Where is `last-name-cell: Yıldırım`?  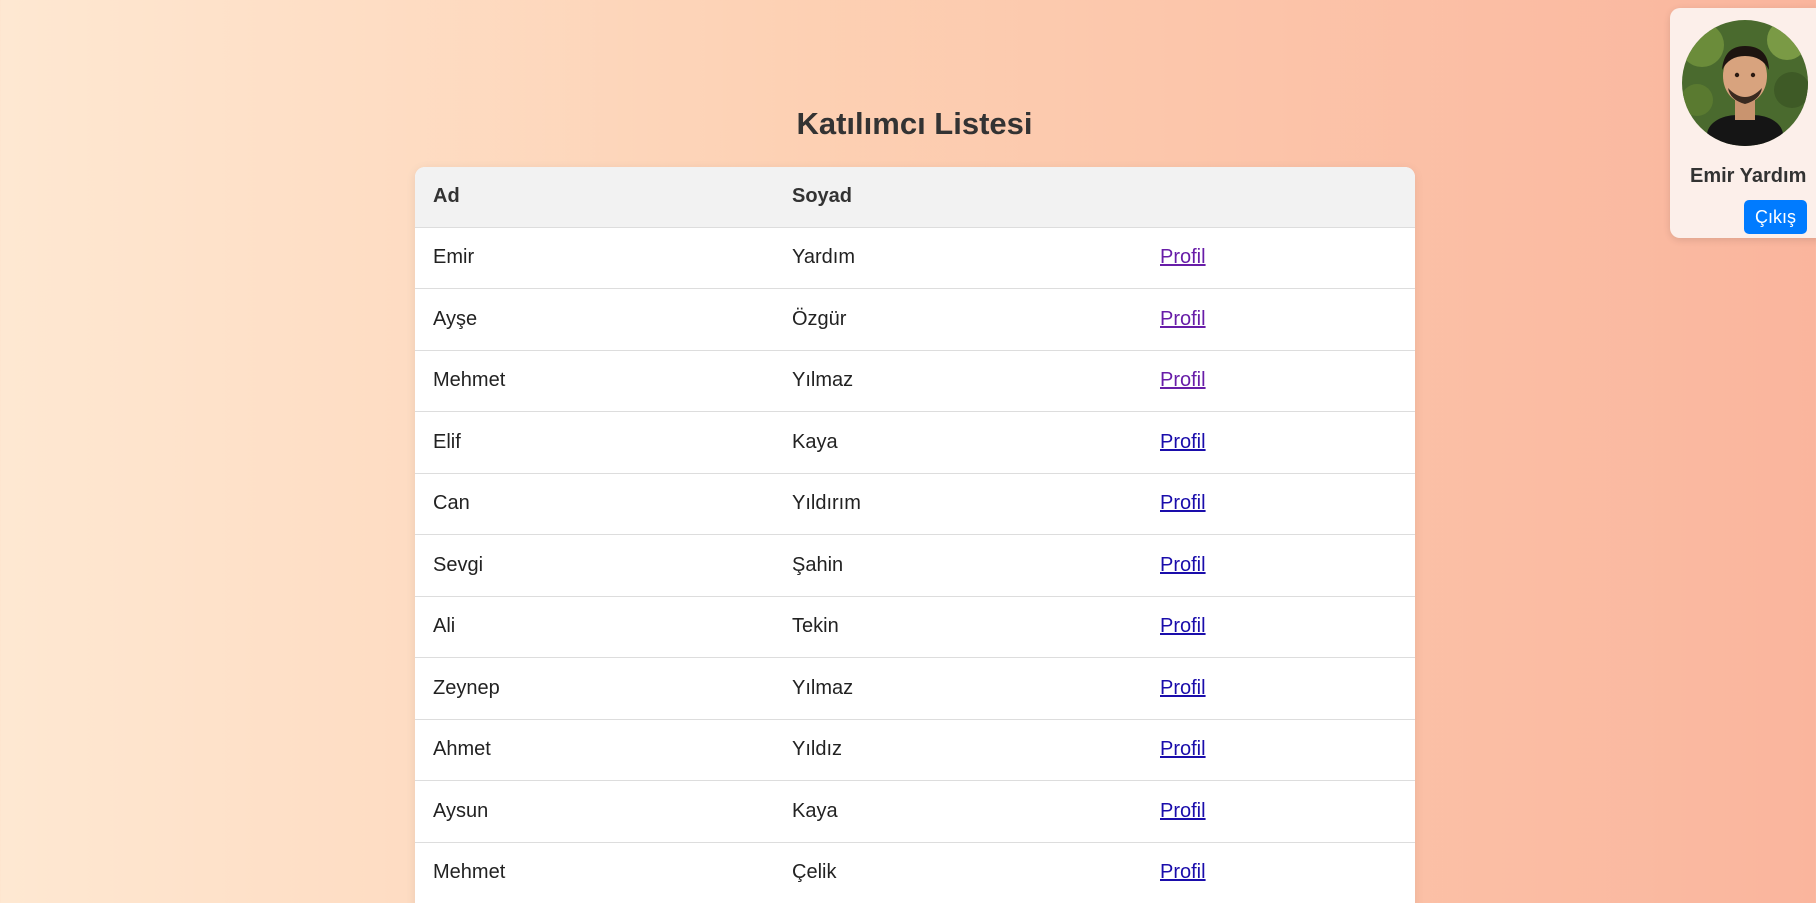 last-name-cell: Yıldırım is located at coordinates (958, 504).